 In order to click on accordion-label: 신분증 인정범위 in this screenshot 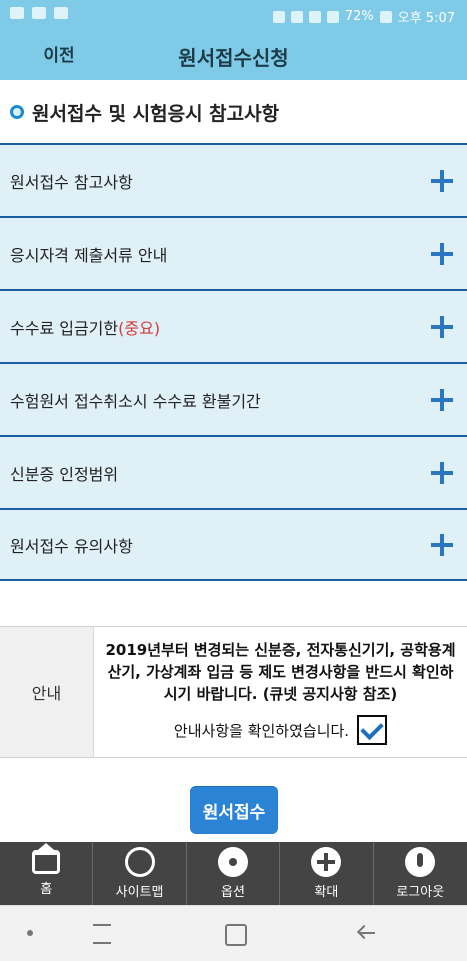, I will do `click(64, 474)`.